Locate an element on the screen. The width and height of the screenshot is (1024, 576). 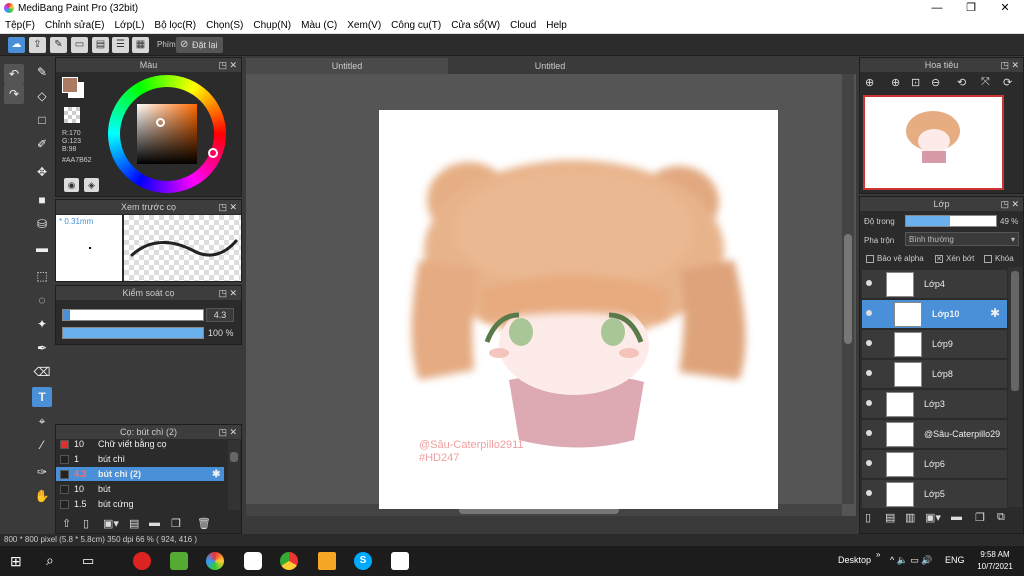
blend-mode-select: Bình thường ▾ is located at coordinates (962, 239).